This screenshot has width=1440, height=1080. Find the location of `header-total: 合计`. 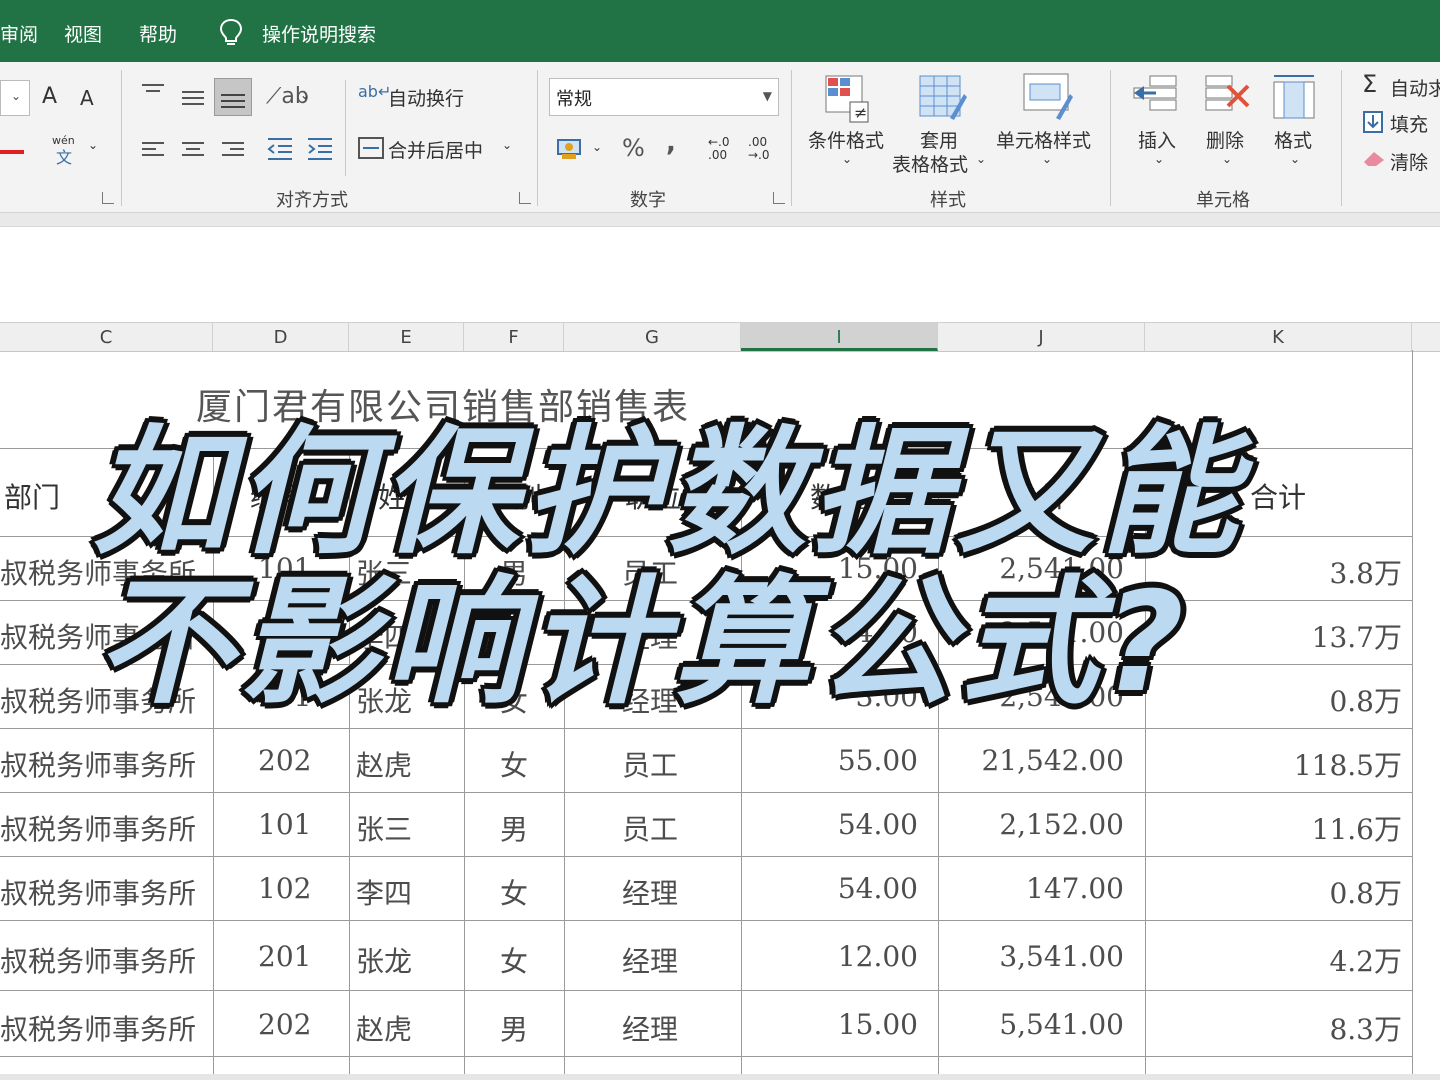

header-total: 合计 is located at coordinates (1278, 496).